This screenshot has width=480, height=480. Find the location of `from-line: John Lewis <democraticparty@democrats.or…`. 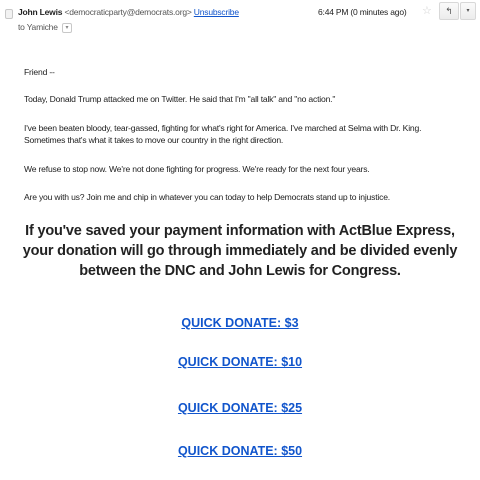

from-line: John Lewis <democraticparty@democrats.or… is located at coordinates (128, 12).